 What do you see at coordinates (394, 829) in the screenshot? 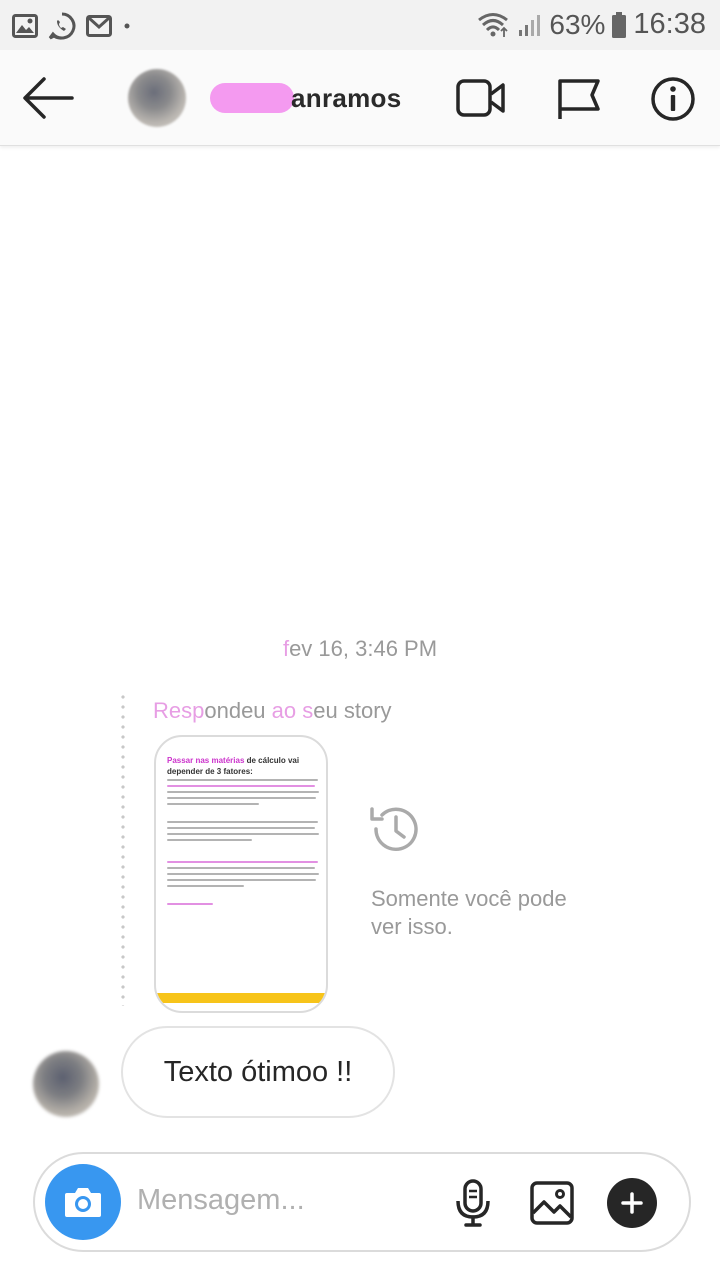
I see `history-icon` at bounding box center [394, 829].